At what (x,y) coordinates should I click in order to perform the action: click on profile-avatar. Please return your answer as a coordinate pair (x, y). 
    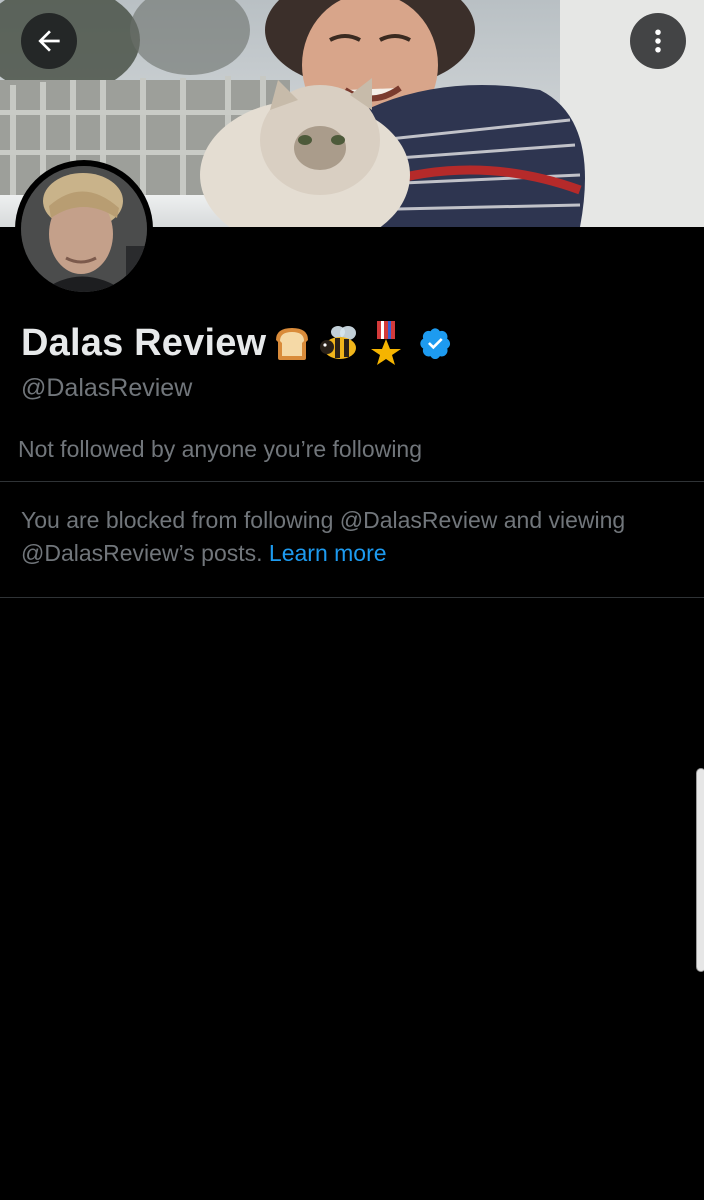
    Looking at the image, I should click on (84, 229).